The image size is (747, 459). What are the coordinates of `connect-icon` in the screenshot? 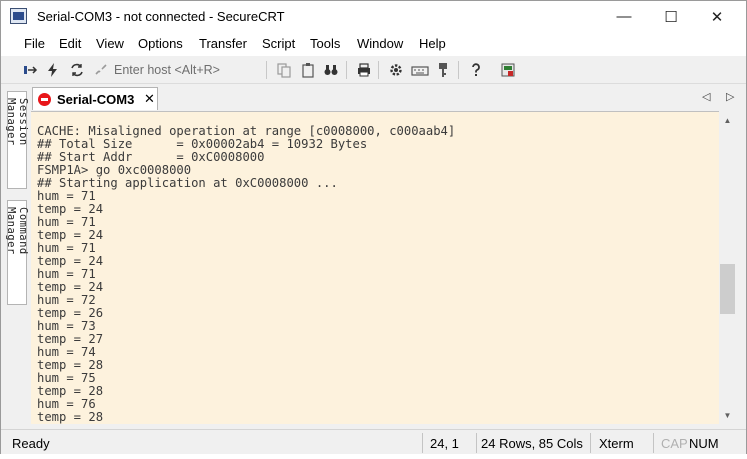 It's located at (30, 70).